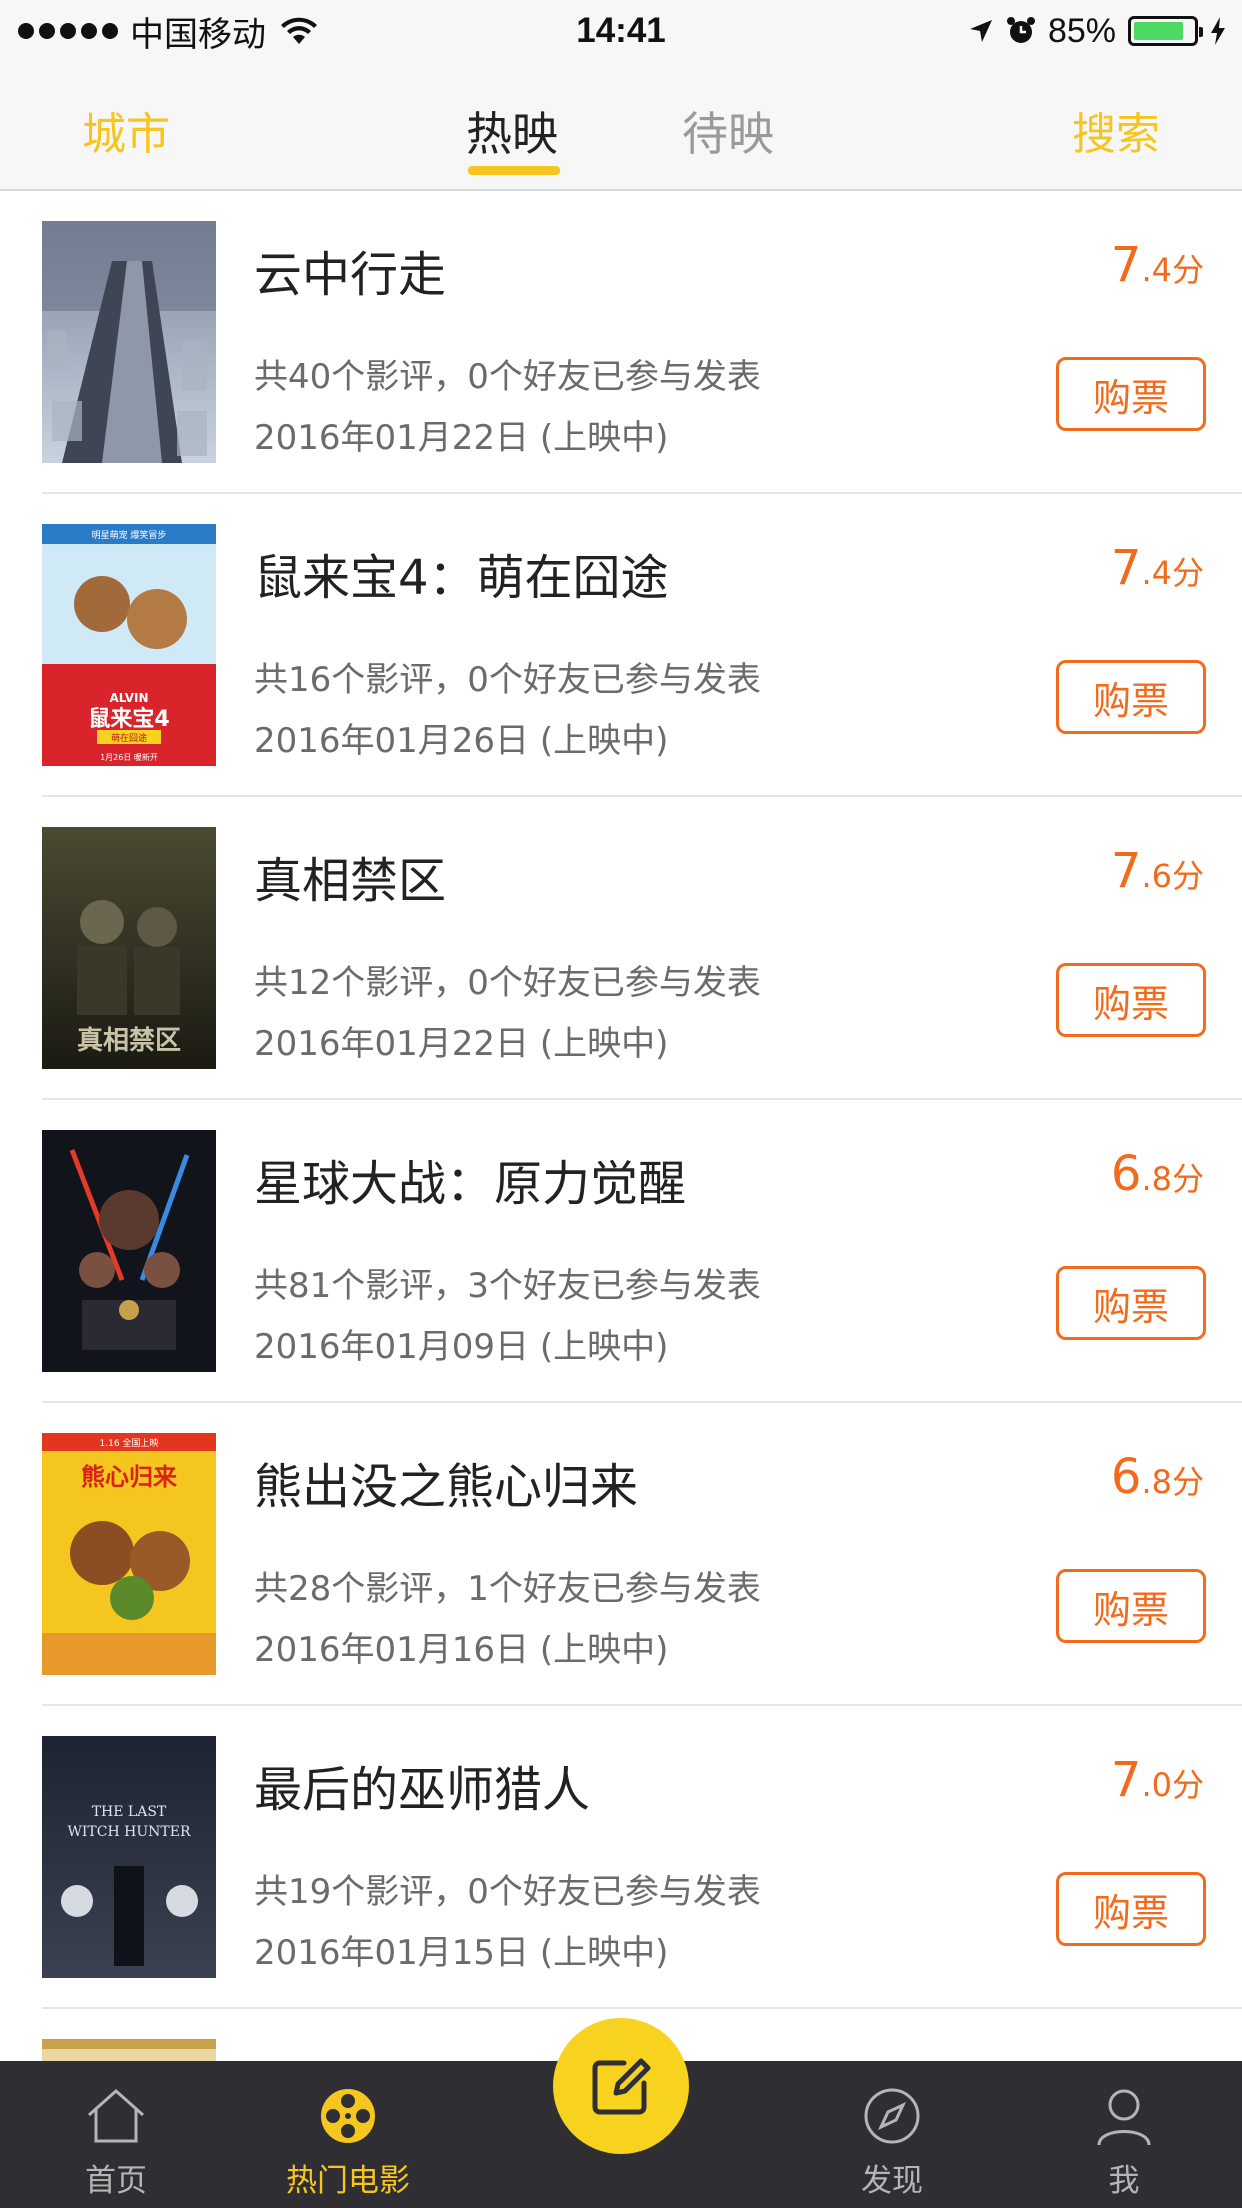  I want to click on movie-poster: THE LAST WITCH HUNTER, so click(129, 1857).